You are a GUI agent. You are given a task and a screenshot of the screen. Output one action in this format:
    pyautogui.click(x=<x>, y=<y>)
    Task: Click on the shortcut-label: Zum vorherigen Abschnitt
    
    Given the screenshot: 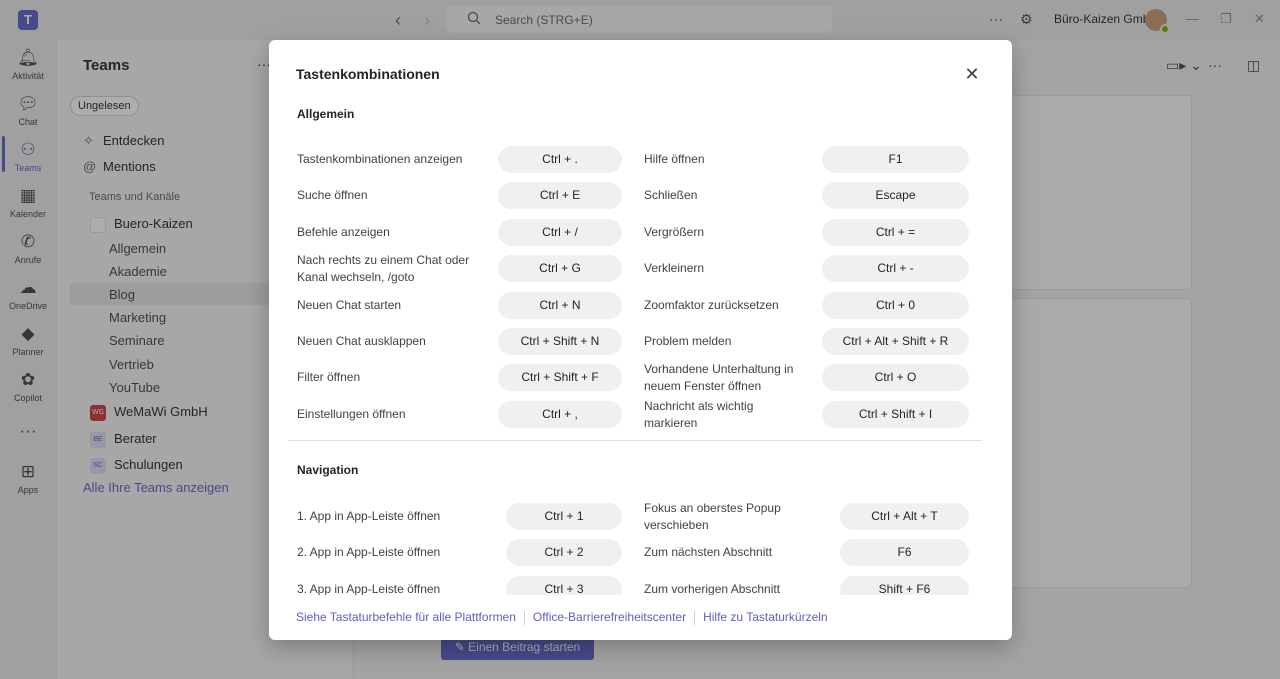 What is the action you would take?
    pyautogui.click(x=712, y=588)
    